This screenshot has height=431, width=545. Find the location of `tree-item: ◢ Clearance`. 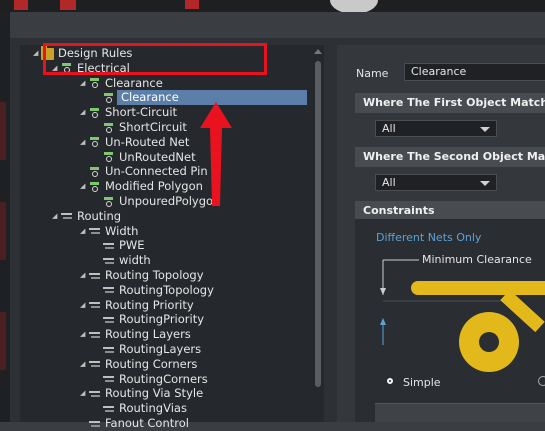

tree-item: ◢ Clearance is located at coordinates (121, 83).